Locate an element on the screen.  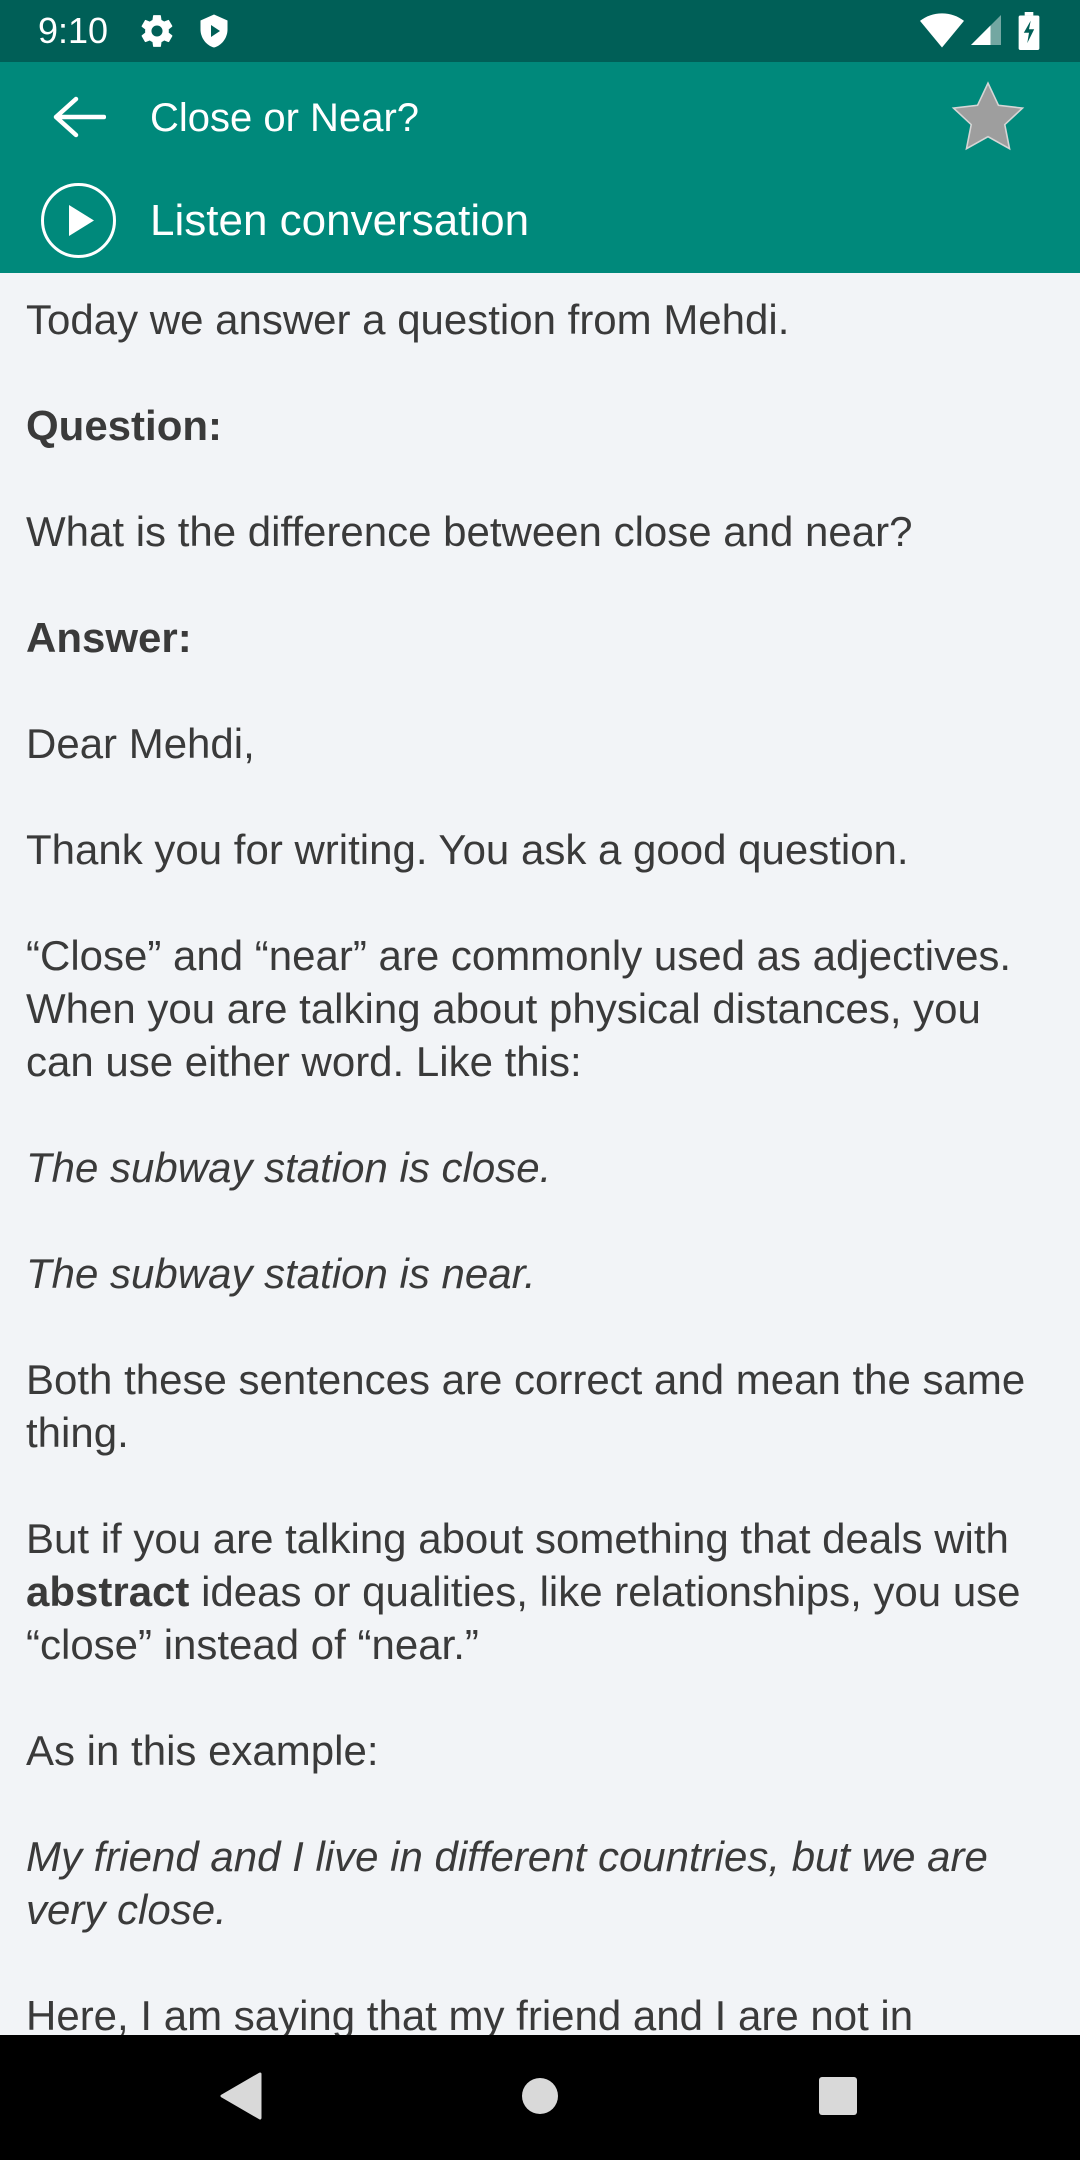
recents-square-icon is located at coordinates (838, 2098).